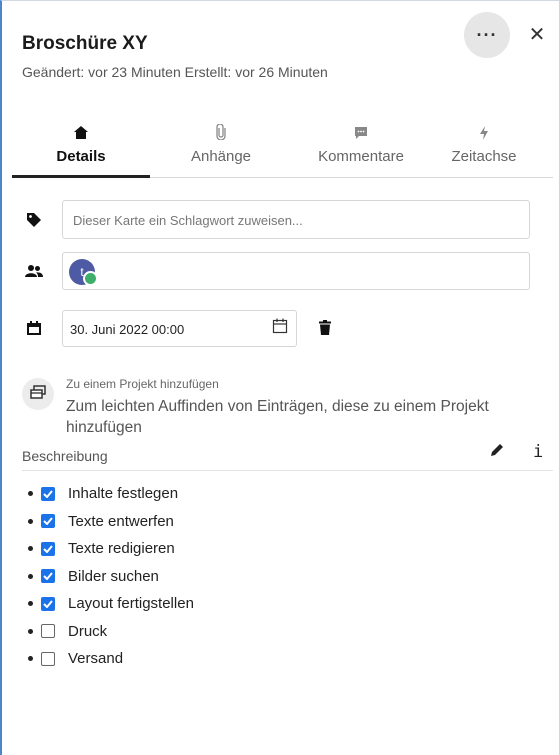  What do you see at coordinates (85, 44) in the screenshot?
I see `card-title: Broschüre XY` at bounding box center [85, 44].